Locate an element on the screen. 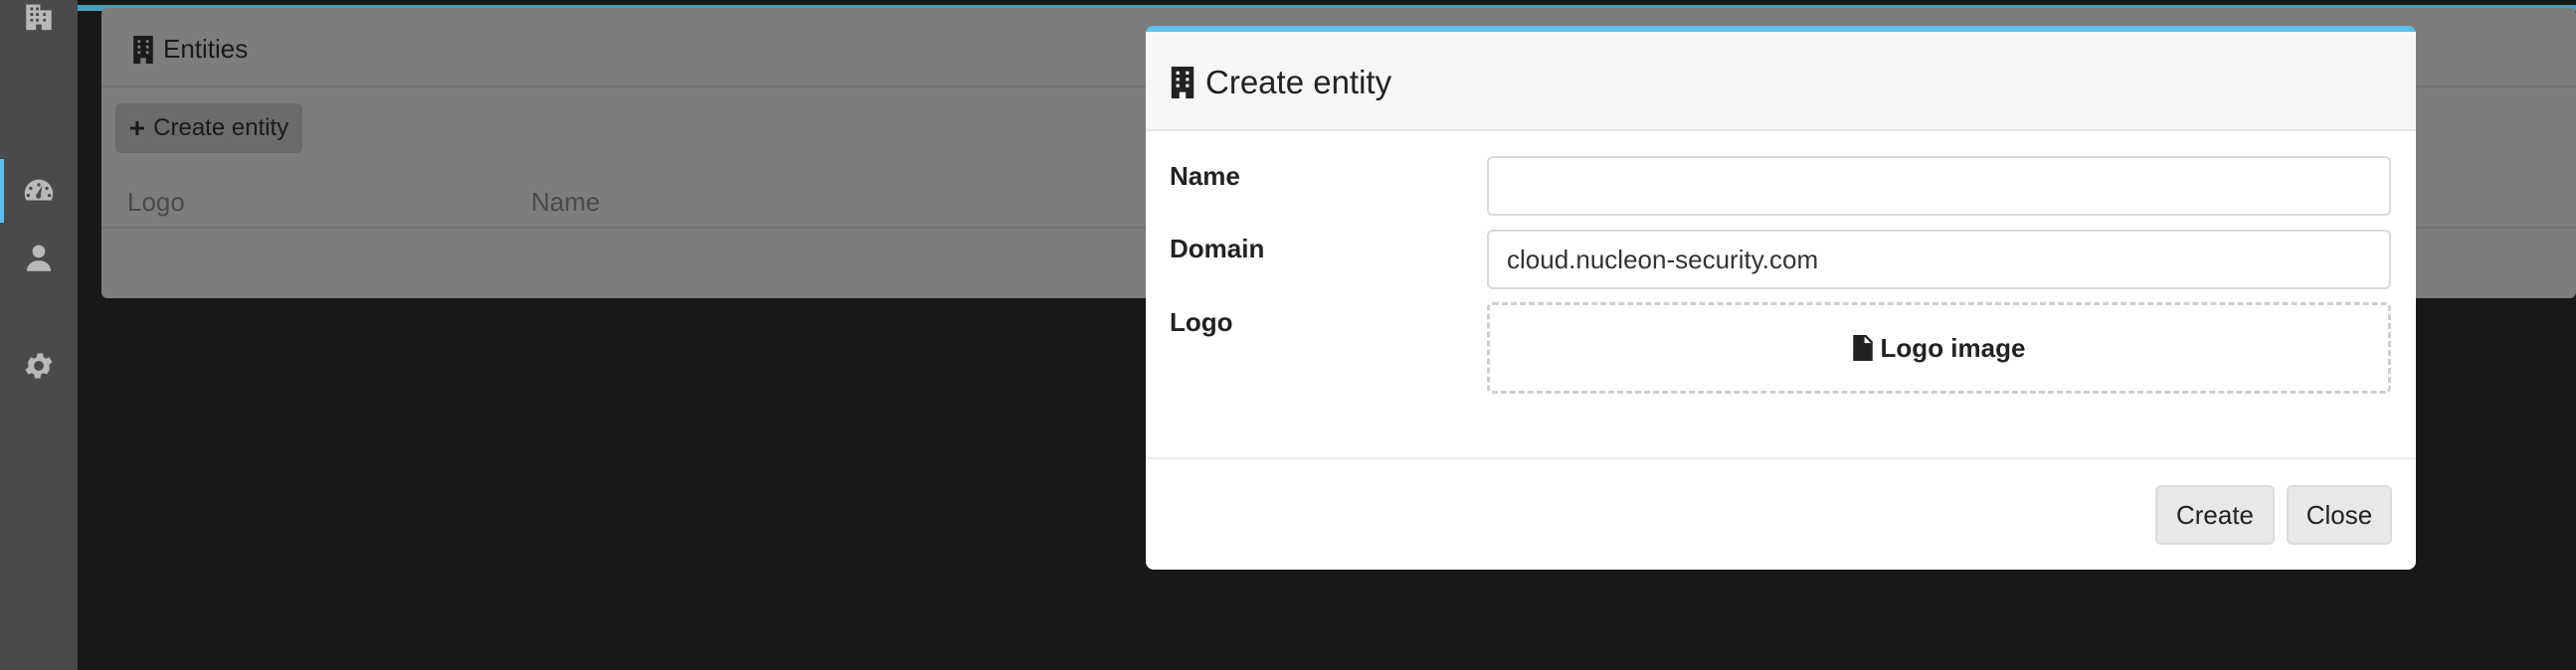 This screenshot has height=670, width=2576. modal-title: Create entity is located at coordinates (1280, 82).